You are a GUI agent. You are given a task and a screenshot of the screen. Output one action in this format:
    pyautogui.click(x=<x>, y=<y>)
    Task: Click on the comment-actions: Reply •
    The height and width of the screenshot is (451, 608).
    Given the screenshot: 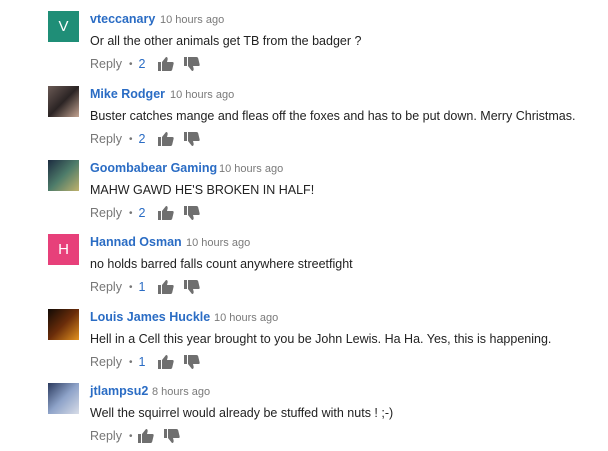 What is the action you would take?
    pyautogui.click(x=140, y=436)
    